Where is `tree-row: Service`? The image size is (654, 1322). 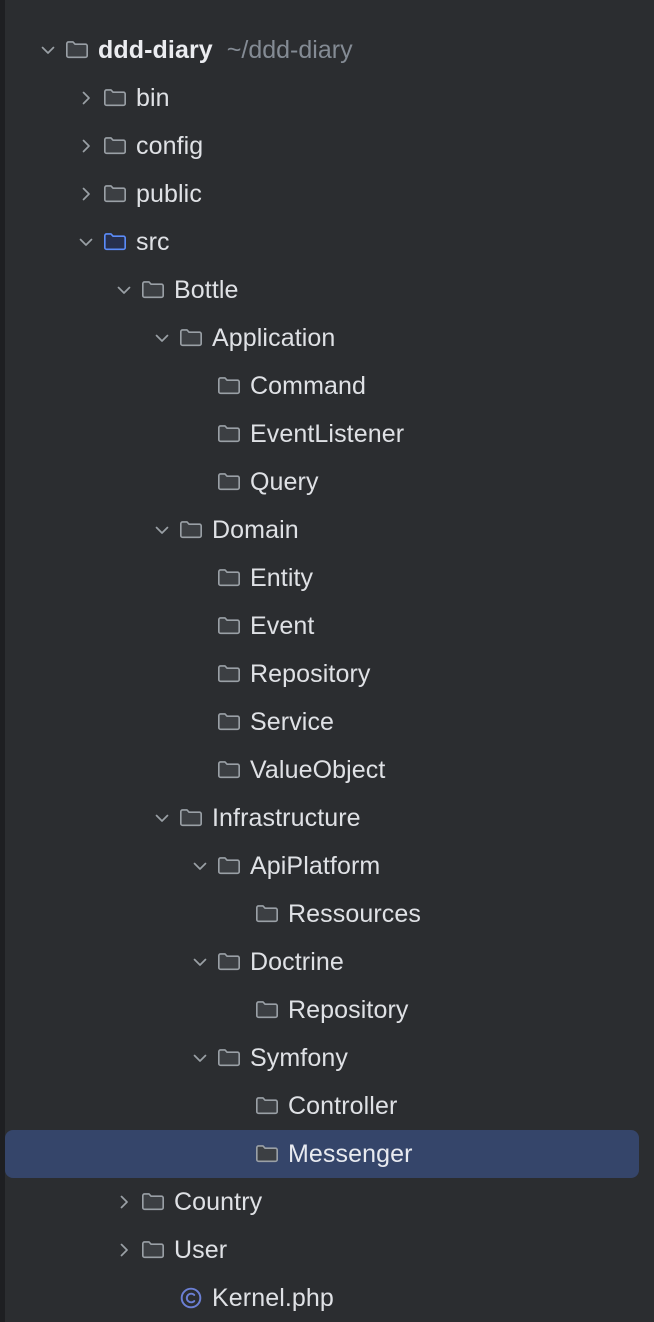 tree-row: Service is located at coordinates (322, 722).